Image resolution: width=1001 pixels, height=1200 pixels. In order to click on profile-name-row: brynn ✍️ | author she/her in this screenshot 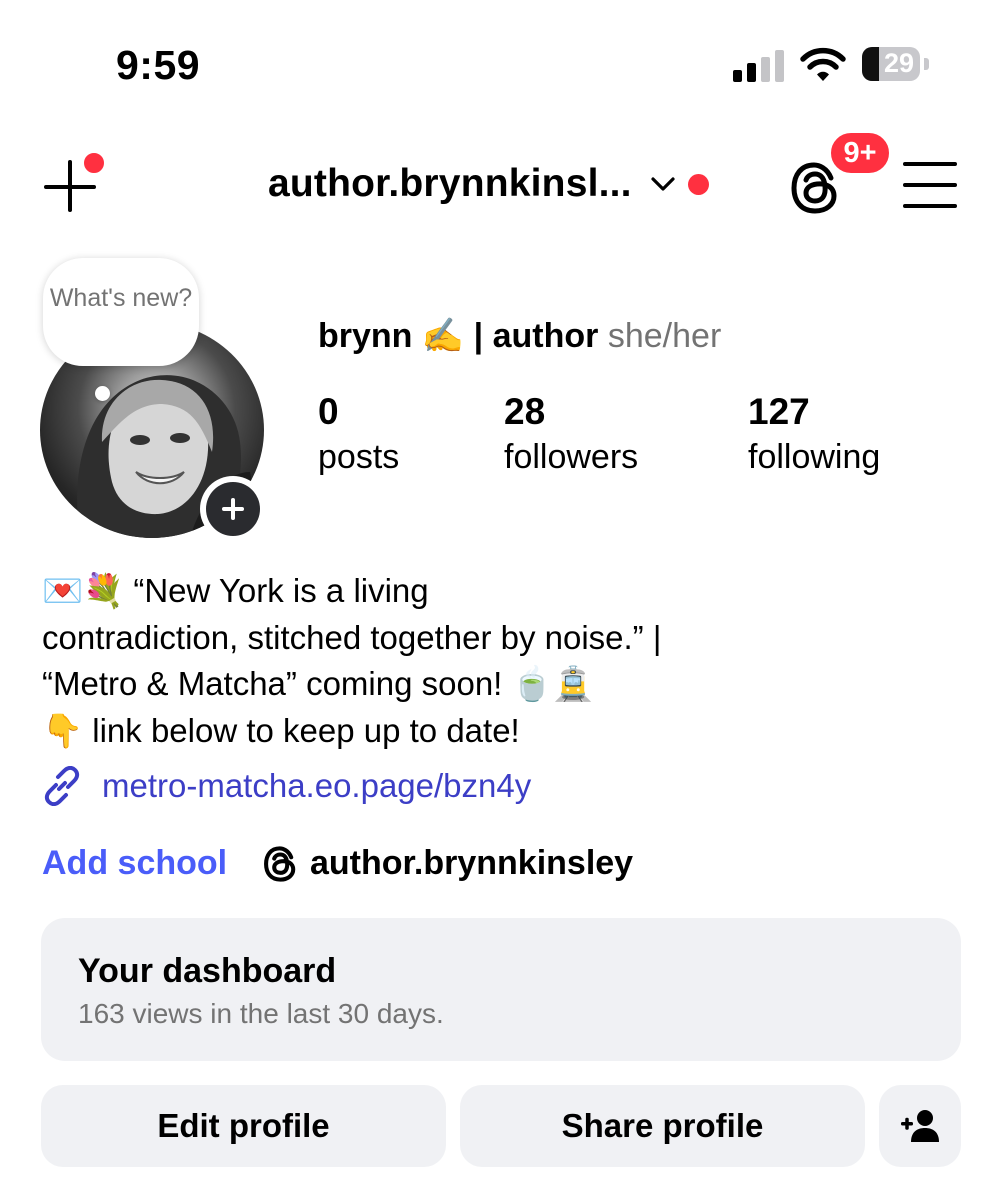, I will do `click(519, 336)`.